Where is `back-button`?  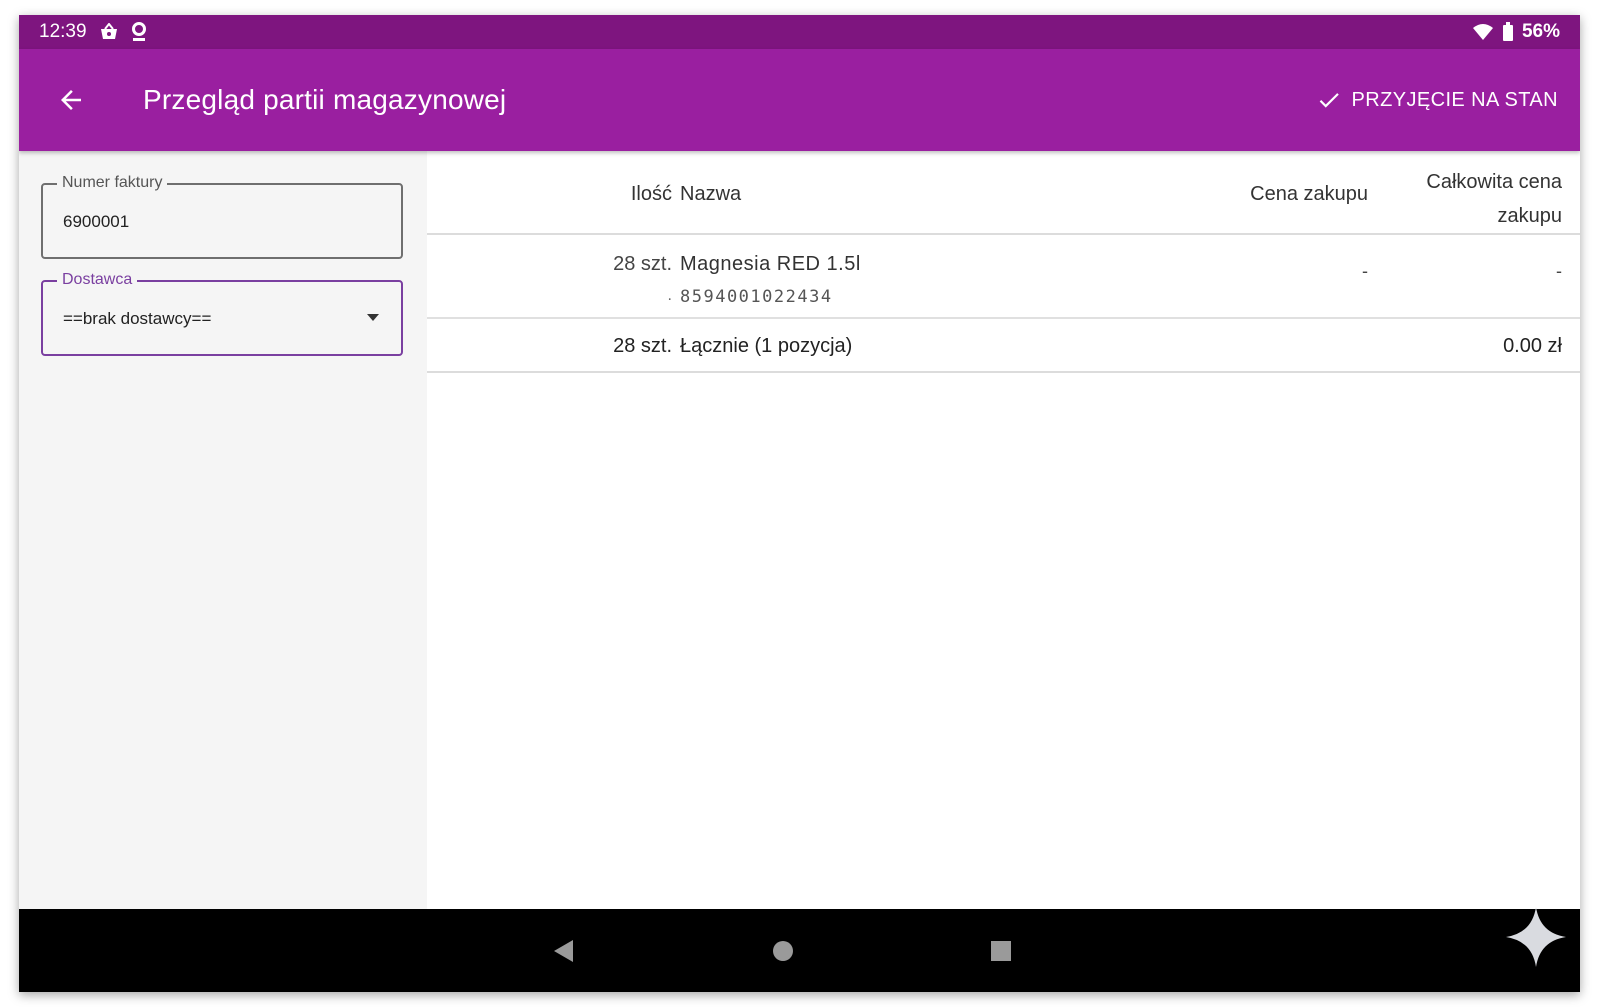 back-button is located at coordinates (71, 100).